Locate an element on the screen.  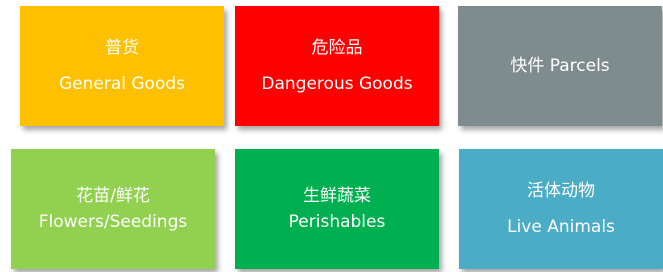
tile-title-zh: 活体动物 is located at coordinates (561, 191).